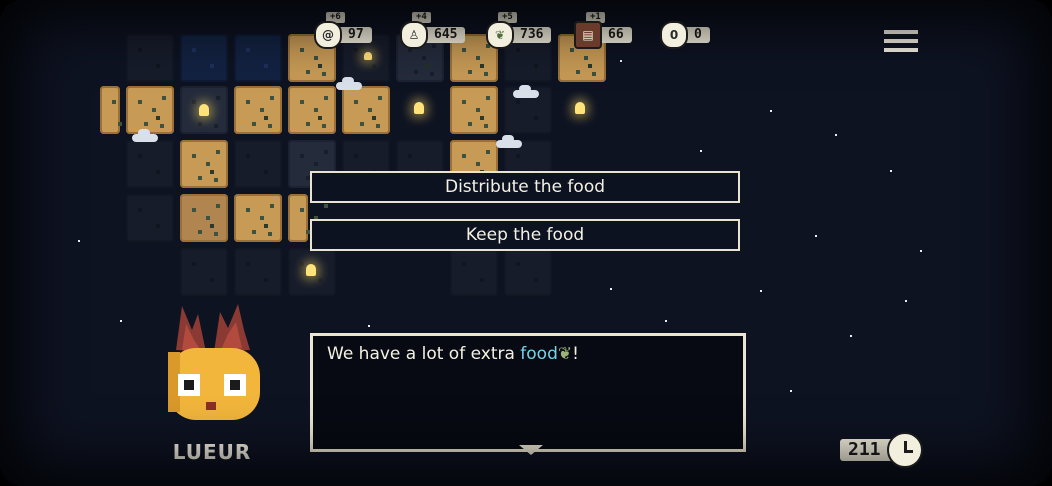  What do you see at coordinates (519, 30) in the screenshot?
I see `resource-food: ❦ 736 +5` at bounding box center [519, 30].